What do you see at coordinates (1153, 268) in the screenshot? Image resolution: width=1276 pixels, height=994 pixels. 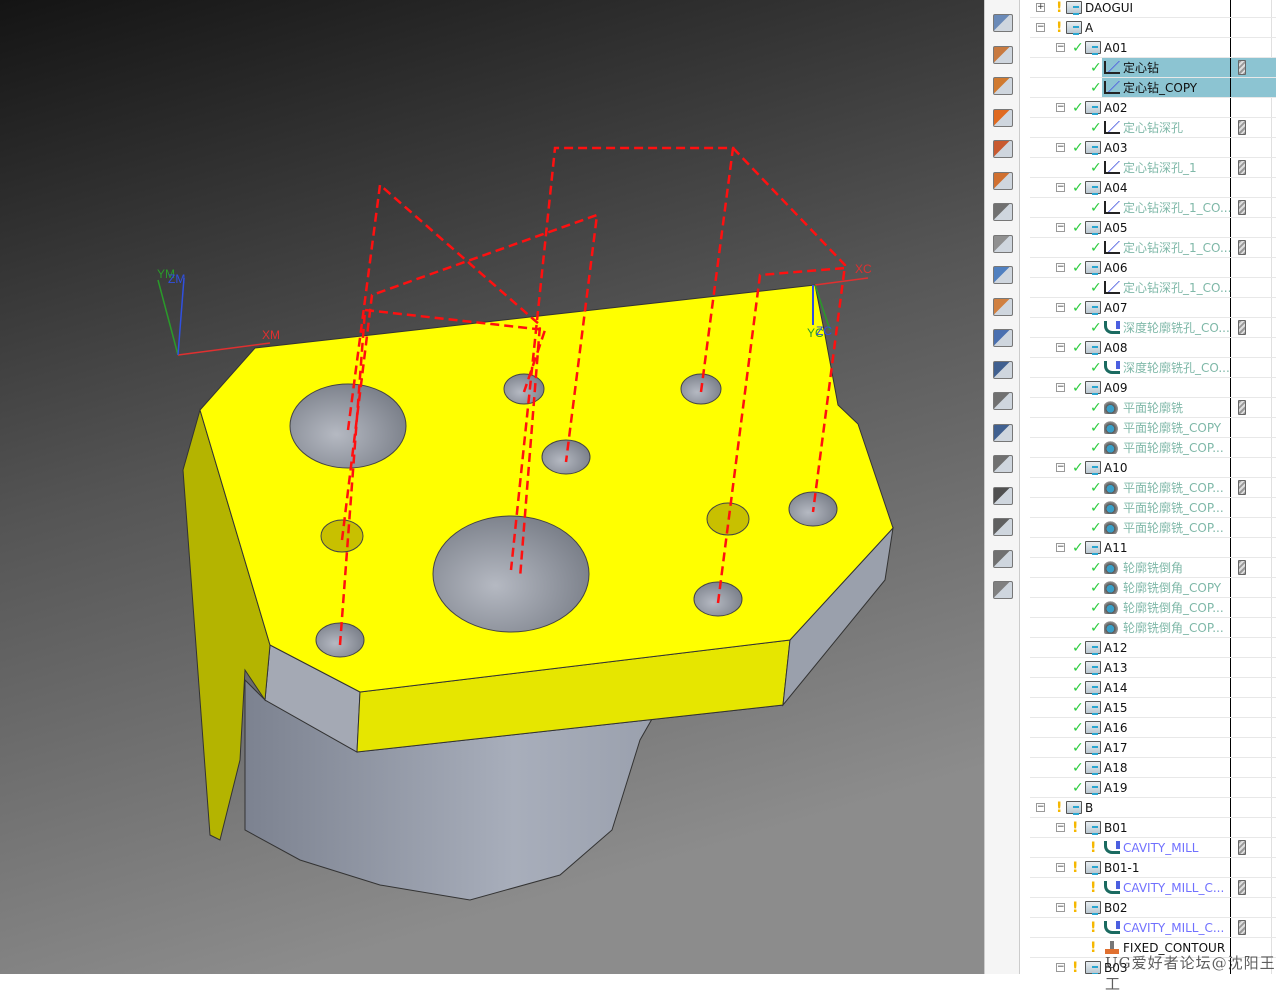 I see `tree-row: − ✓ A06` at bounding box center [1153, 268].